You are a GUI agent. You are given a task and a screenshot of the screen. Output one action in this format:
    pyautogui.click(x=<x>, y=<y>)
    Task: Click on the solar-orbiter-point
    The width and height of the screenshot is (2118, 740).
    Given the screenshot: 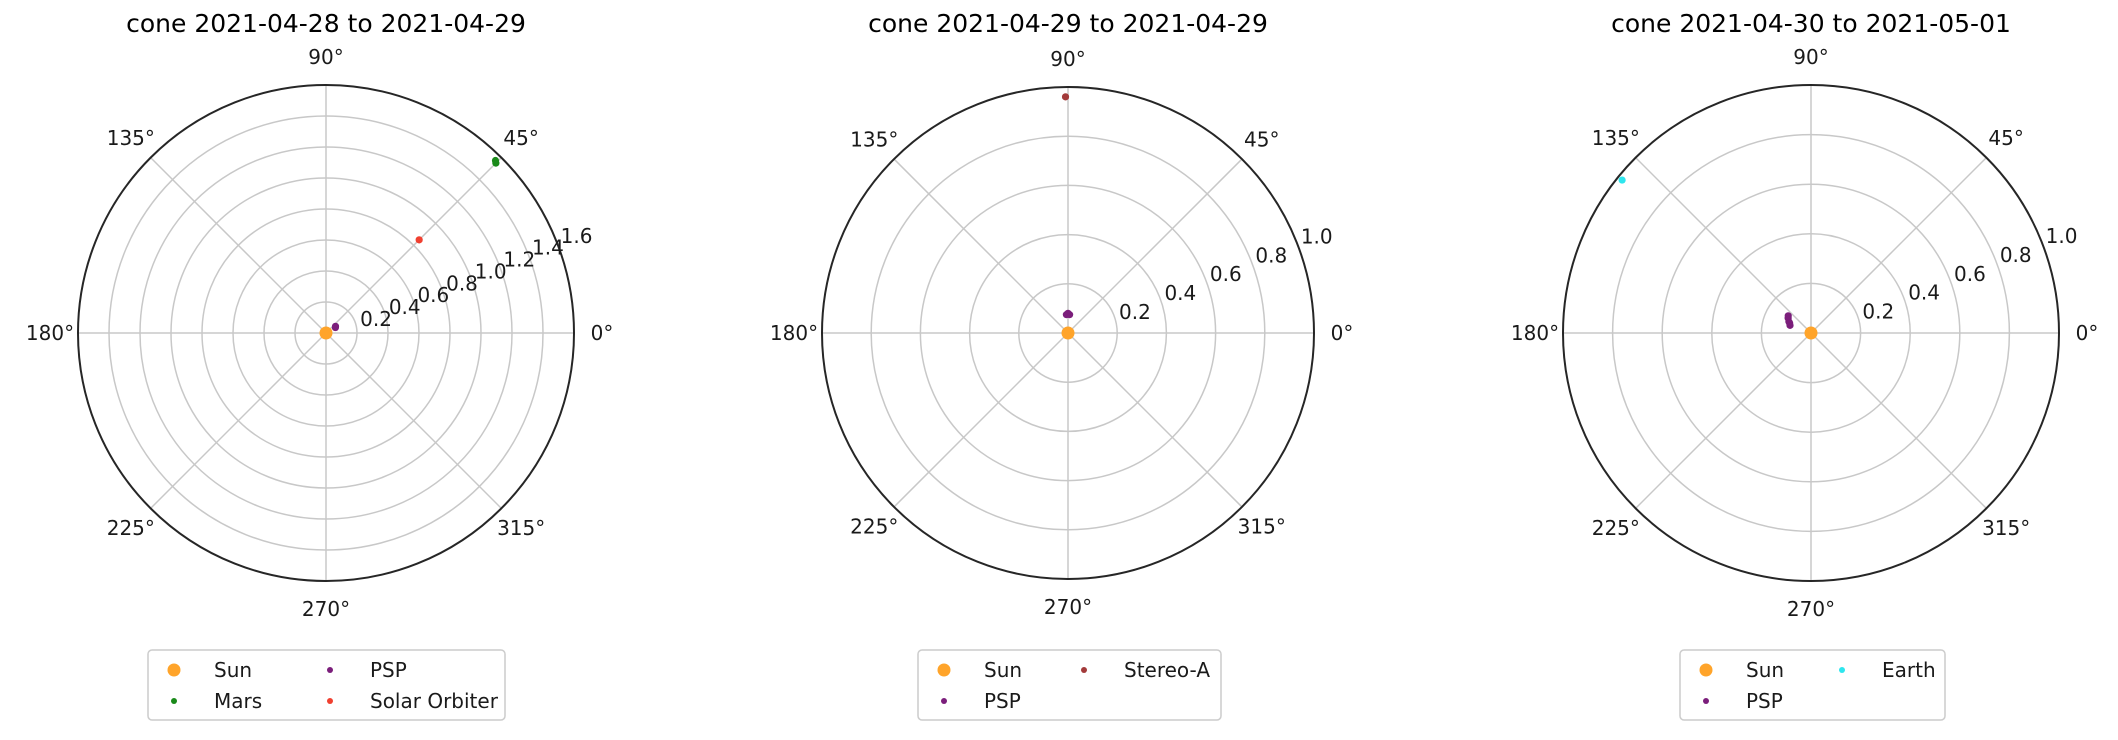 What is the action you would take?
    pyautogui.click(x=419, y=240)
    